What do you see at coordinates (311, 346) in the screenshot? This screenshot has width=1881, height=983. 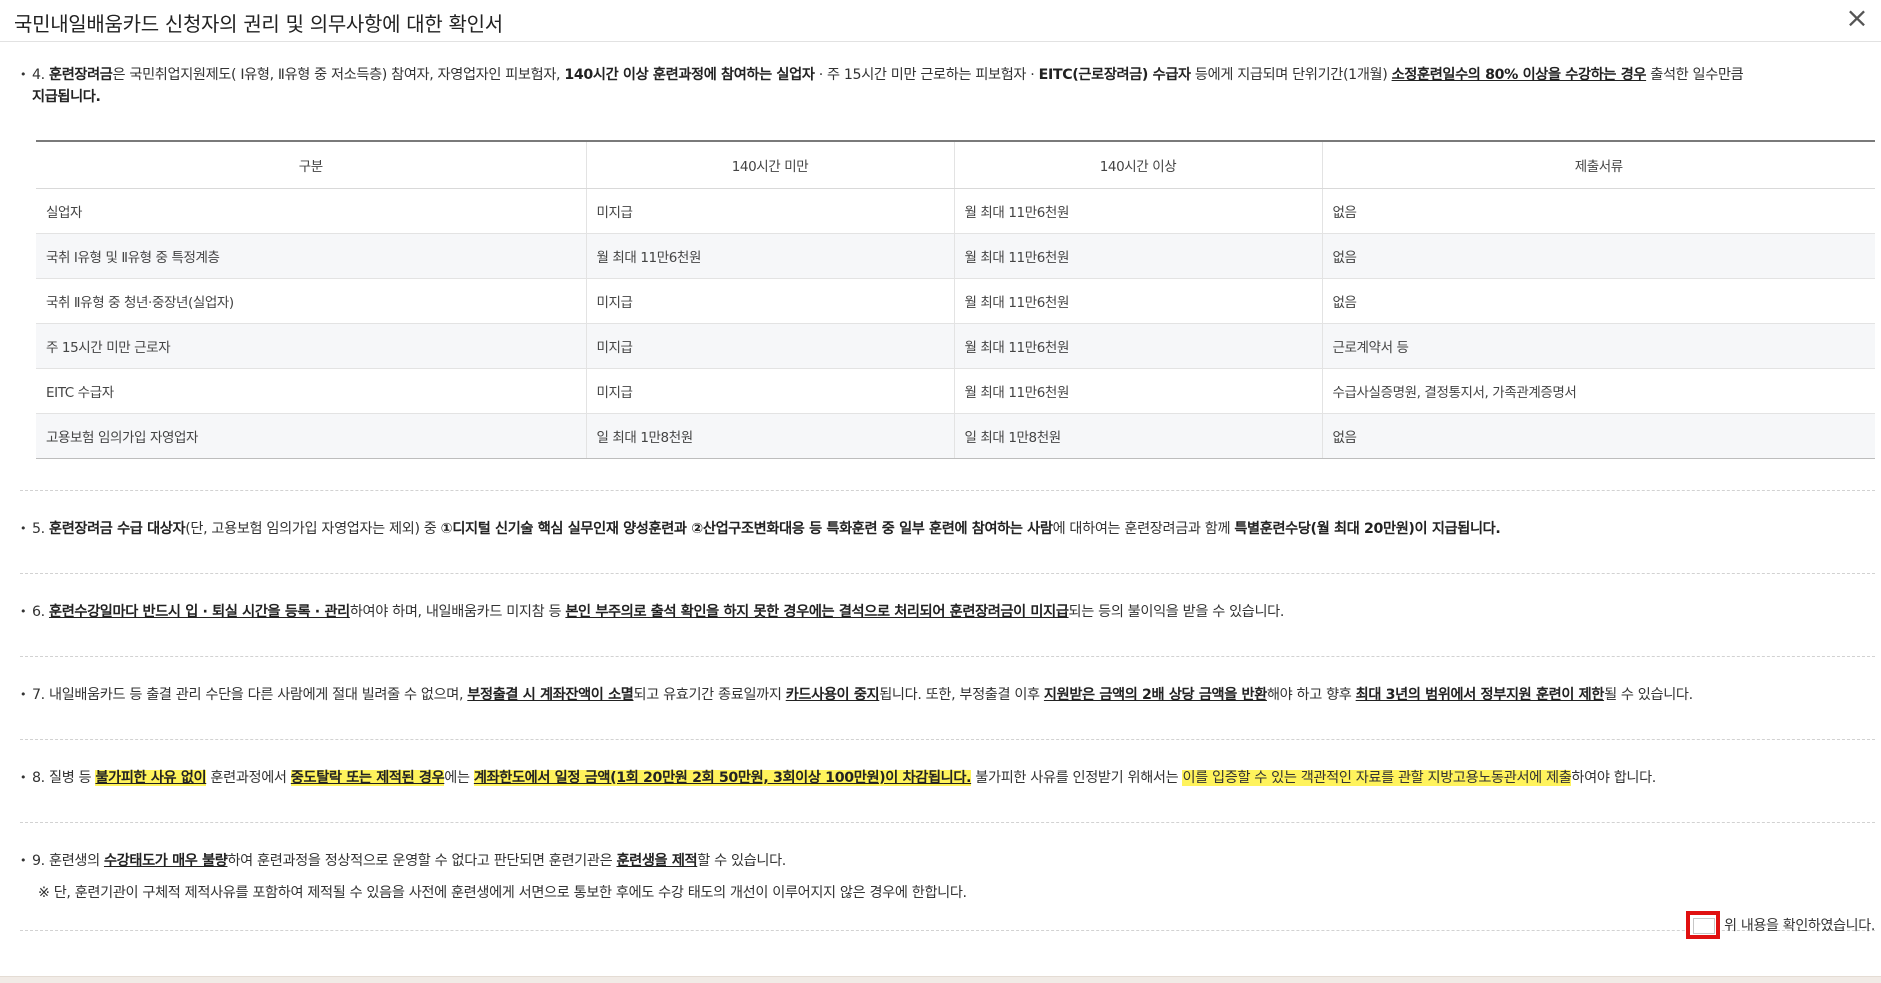 I see `table-cell: 주 15시간 미만 근로자` at bounding box center [311, 346].